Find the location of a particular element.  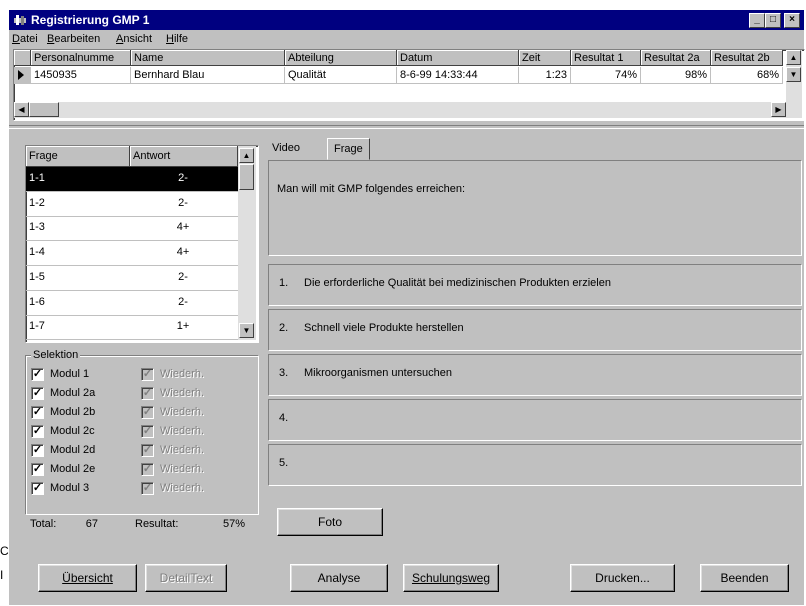

grid-hscrollbar: ◀ ▶ is located at coordinates (408, 110).